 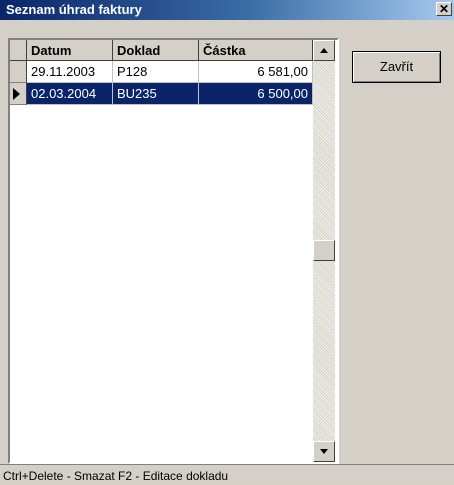 What do you see at coordinates (70, 50) in the screenshot?
I see `column-header-datum: Datum` at bounding box center [70, 50].